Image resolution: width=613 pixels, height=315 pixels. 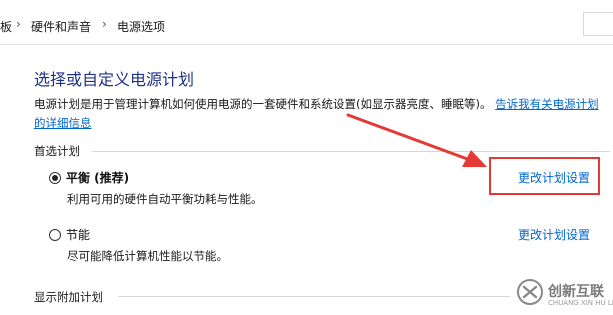 I want to click on watermark-subtitle: CHUANG XIN HU LIAN, so click(x=580, y=303).